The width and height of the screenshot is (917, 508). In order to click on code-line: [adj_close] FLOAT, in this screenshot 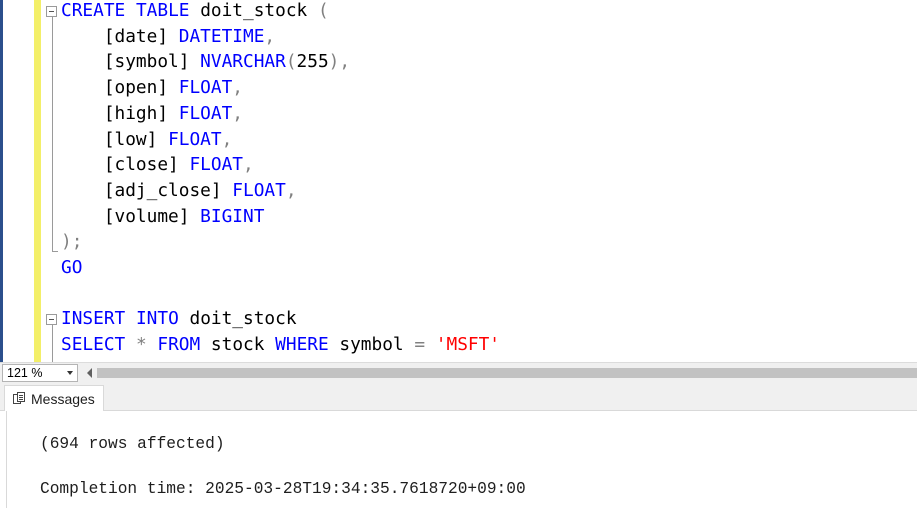, I will do `click(179, 191)`.